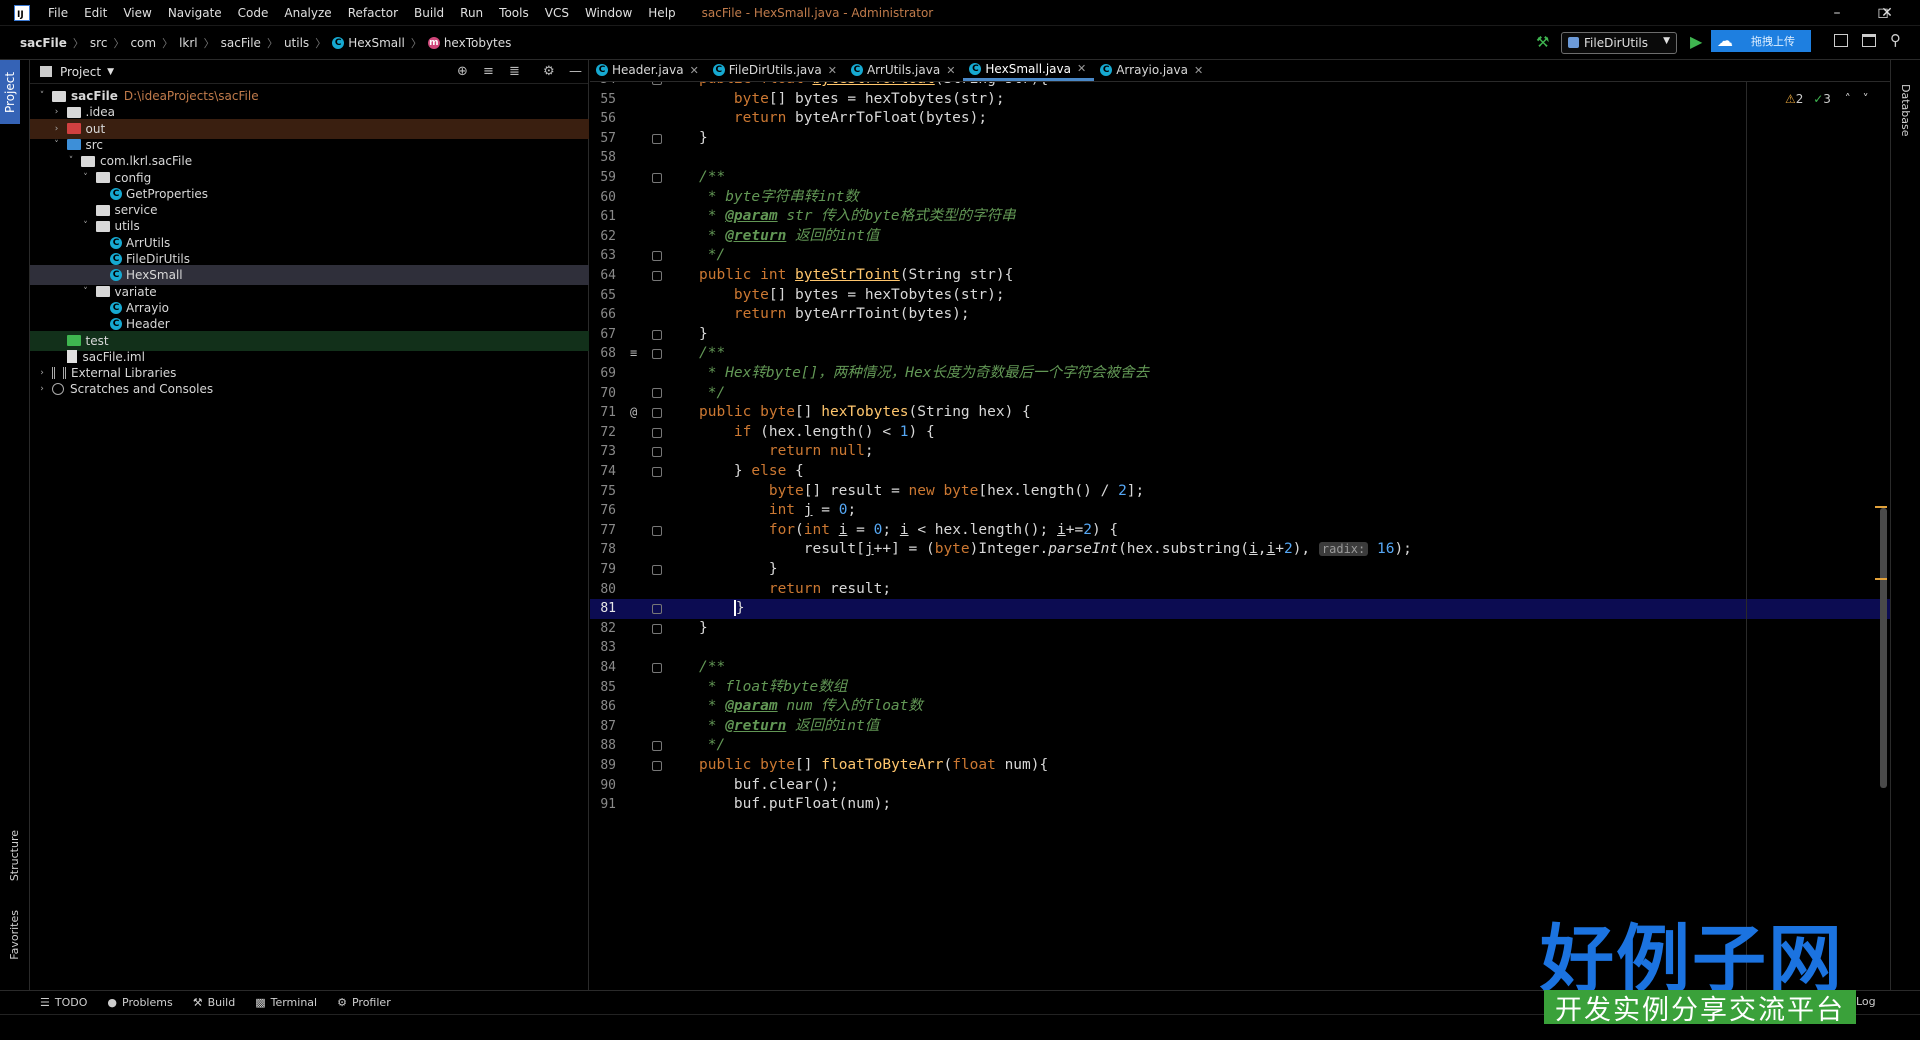 This screenshot has height=1040, width=1920. What do you see at coordinates (633, 413) in the screenshot?
I see `usages-icon: @` at bounding box center [633, 413].